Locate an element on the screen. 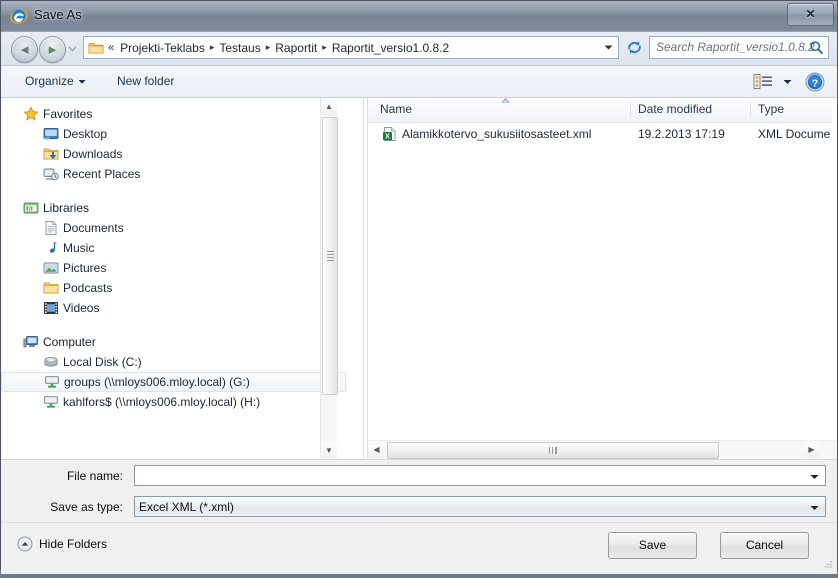 The height and width of the screenshot is (578, 838). view-chevron-down-icon is located at coordinates (787, 82).